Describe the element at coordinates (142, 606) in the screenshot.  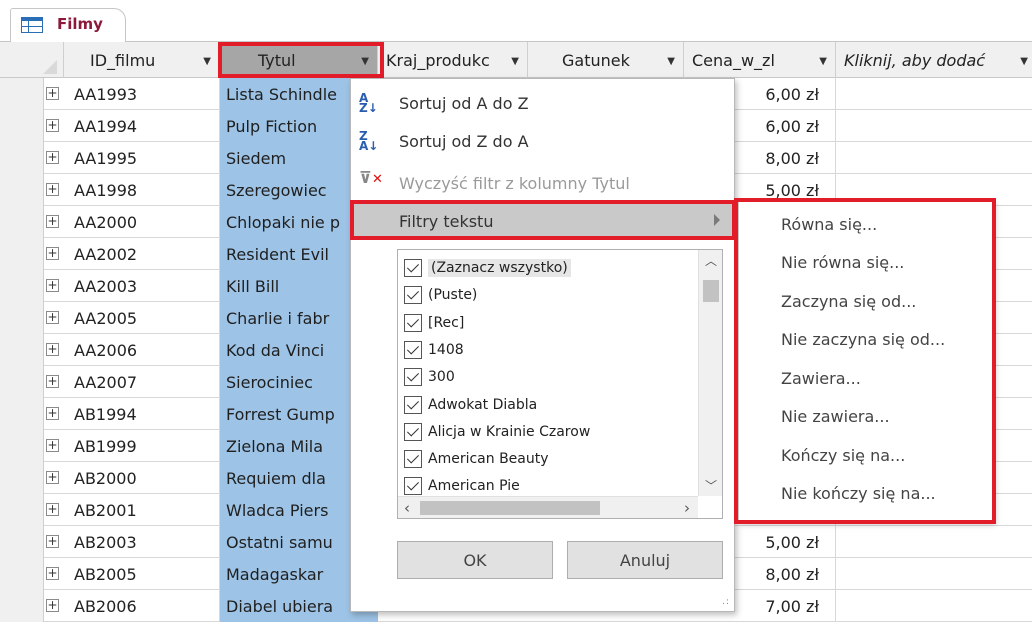
I see `cell-id-filmu: AB2006` at that location.